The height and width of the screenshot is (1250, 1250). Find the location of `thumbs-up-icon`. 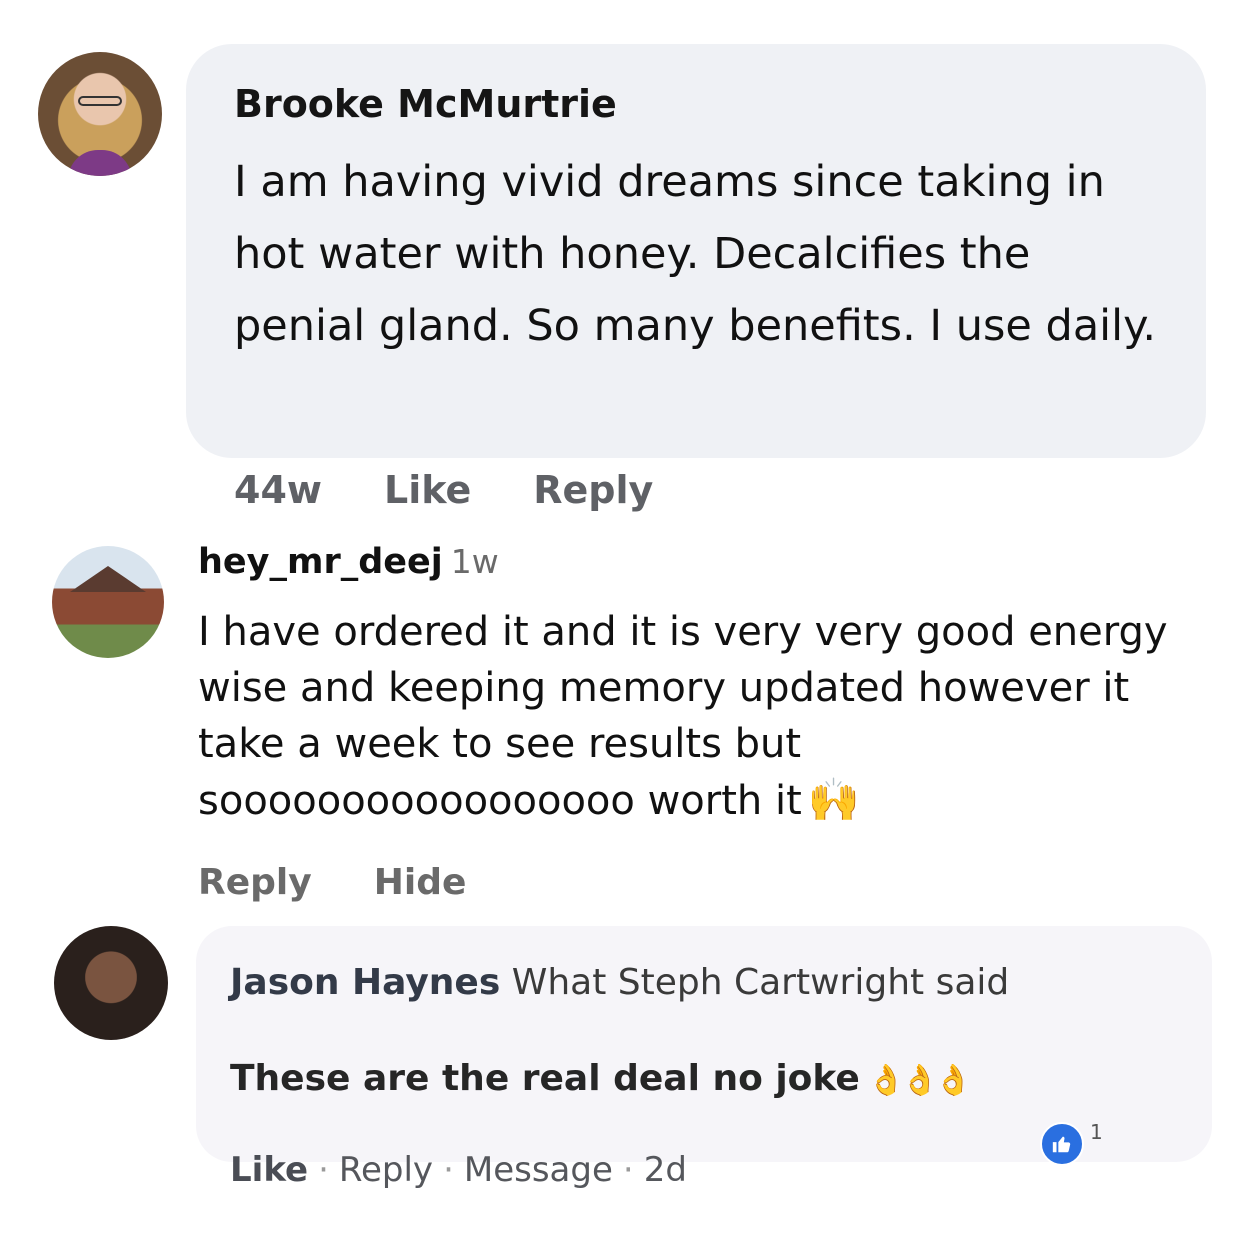

thumbs-up-icon is located at coordinates (1062, 1144).